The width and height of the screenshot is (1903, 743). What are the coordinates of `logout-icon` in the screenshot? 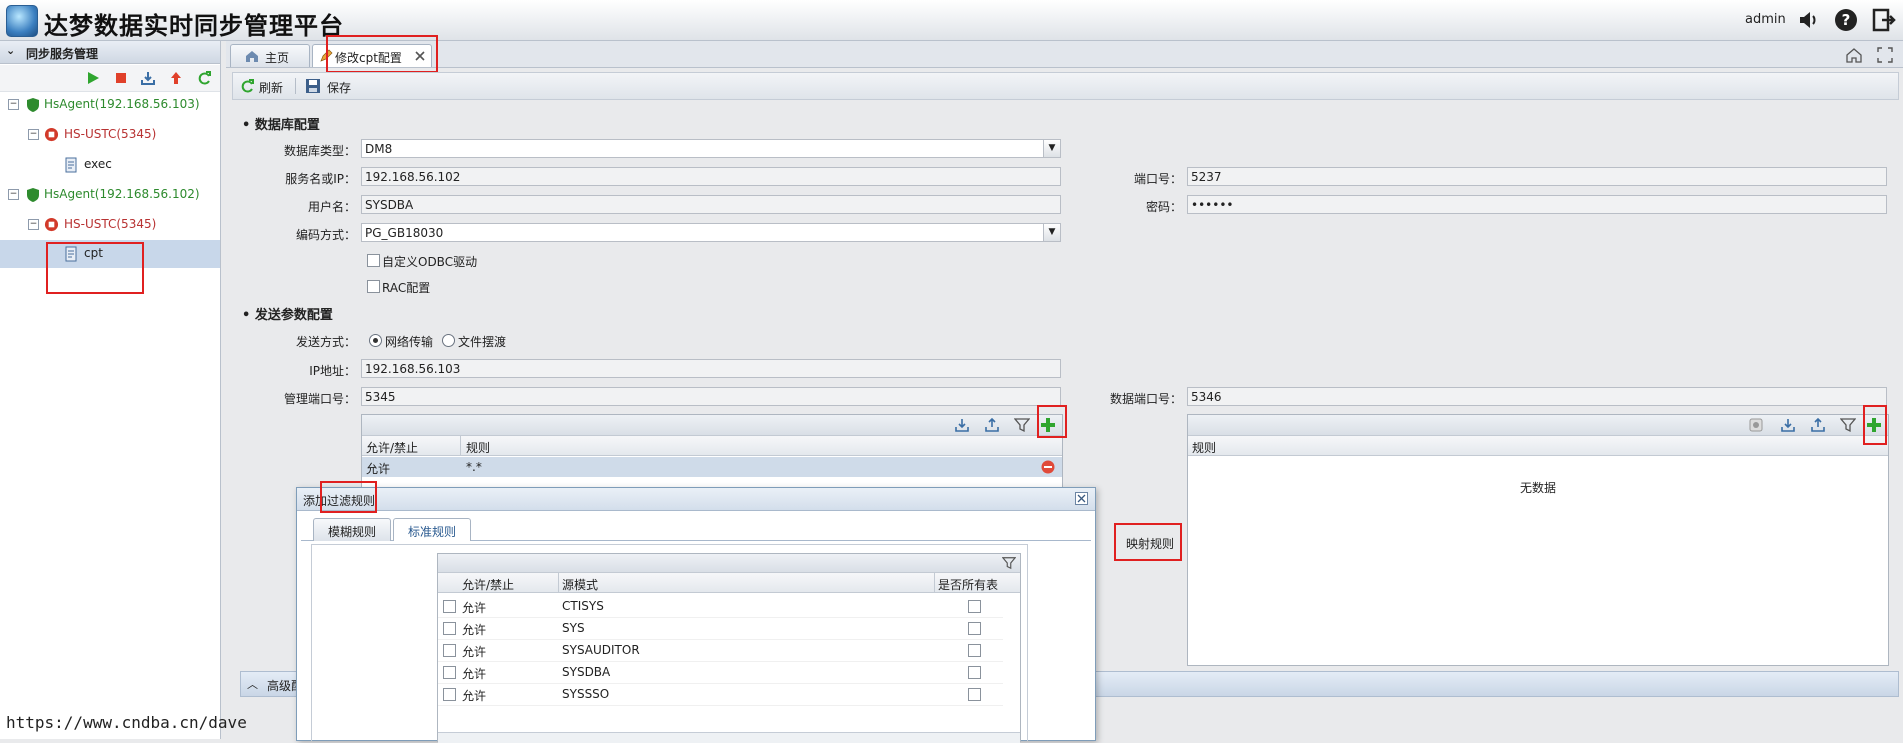 It's located at (1884, 20).